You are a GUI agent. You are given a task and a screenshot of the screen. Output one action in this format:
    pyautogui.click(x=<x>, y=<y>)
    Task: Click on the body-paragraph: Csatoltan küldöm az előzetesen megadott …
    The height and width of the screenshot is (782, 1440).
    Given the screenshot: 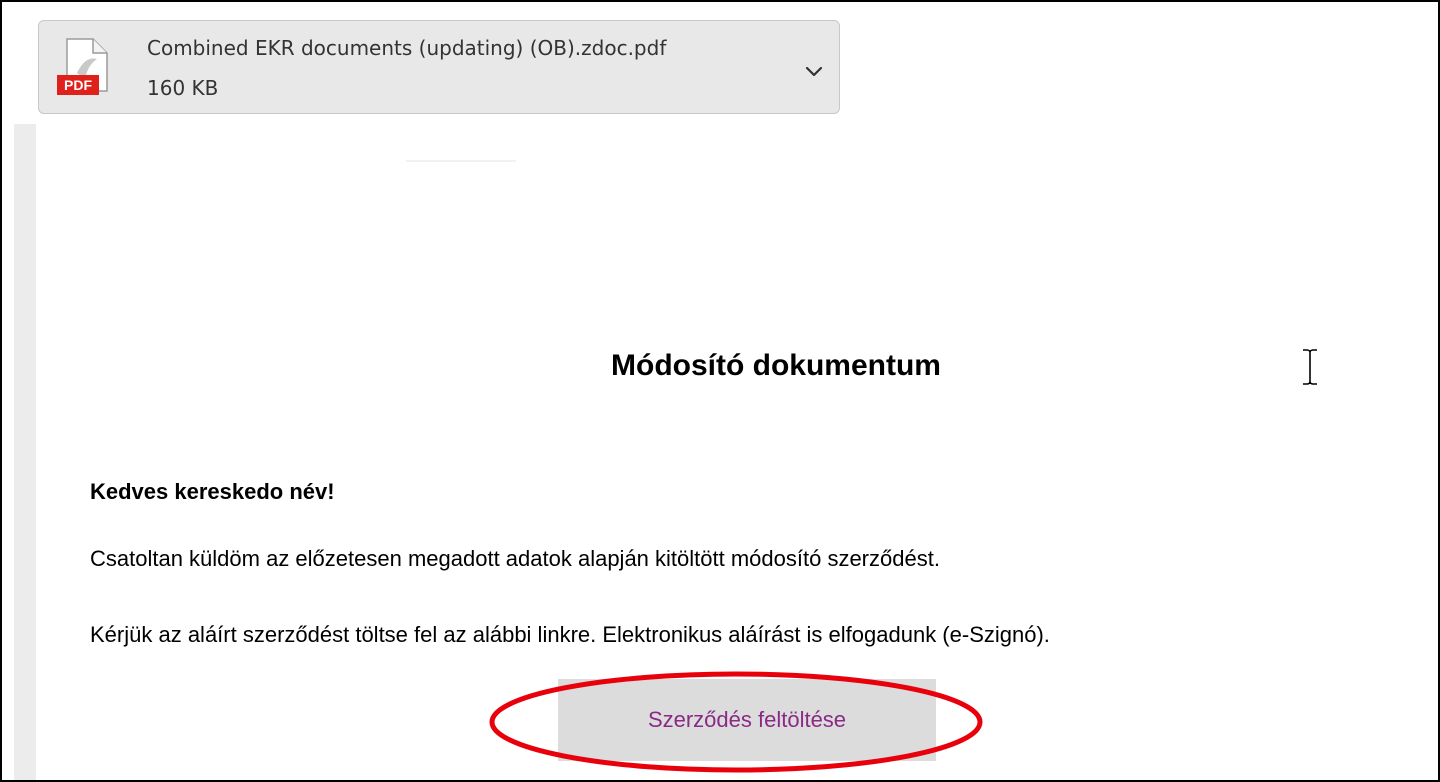 What is the action you would take?
    pyautogui.click(x=515, y=558)
    